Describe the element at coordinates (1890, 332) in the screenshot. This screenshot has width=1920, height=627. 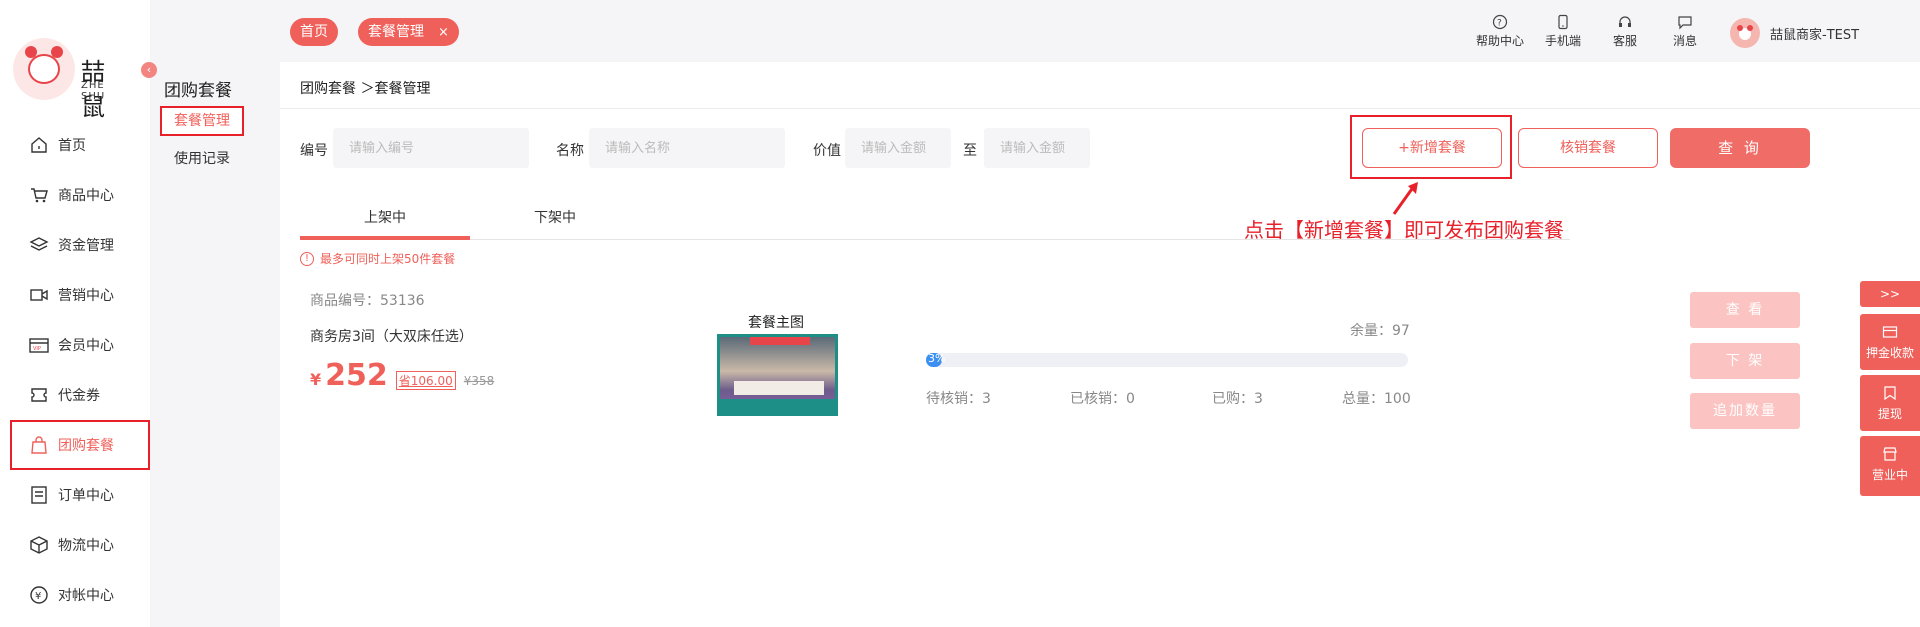
I see `card-icon` at that location.